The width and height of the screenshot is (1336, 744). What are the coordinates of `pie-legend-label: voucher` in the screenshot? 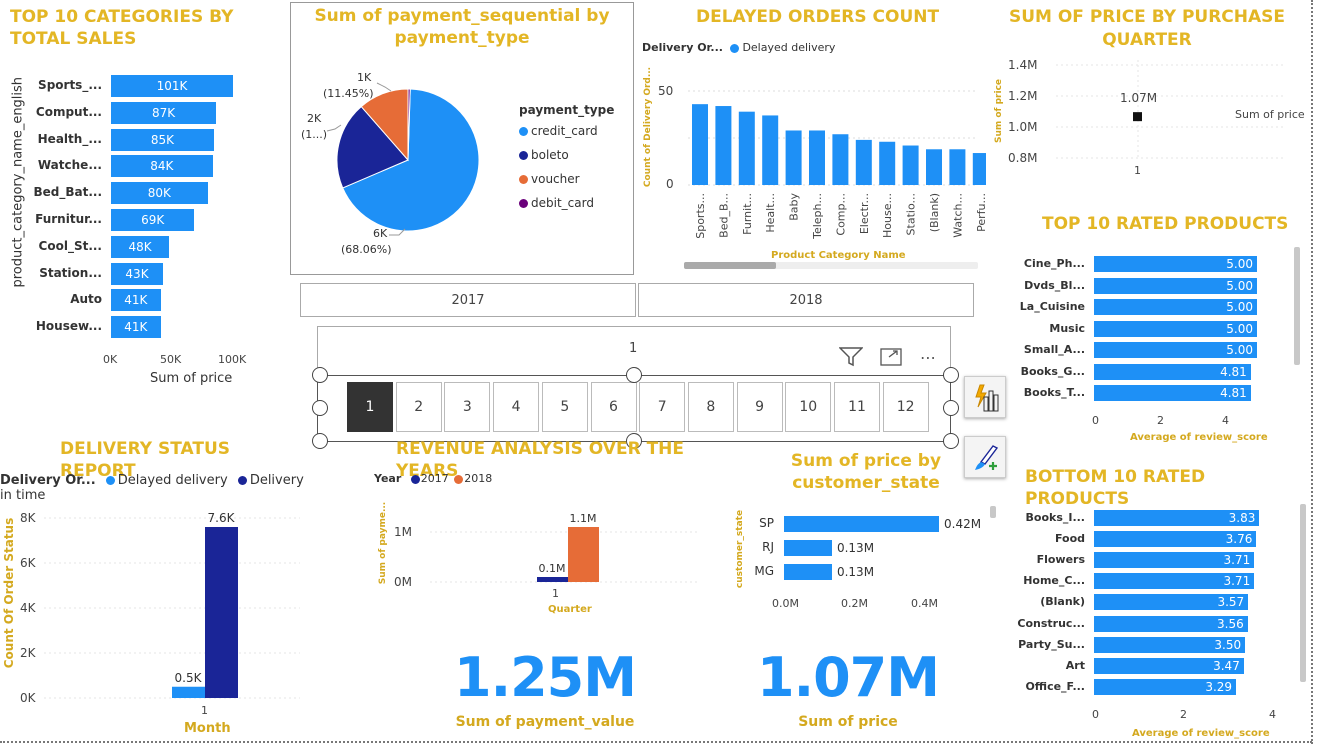 It's located at (555, 179).